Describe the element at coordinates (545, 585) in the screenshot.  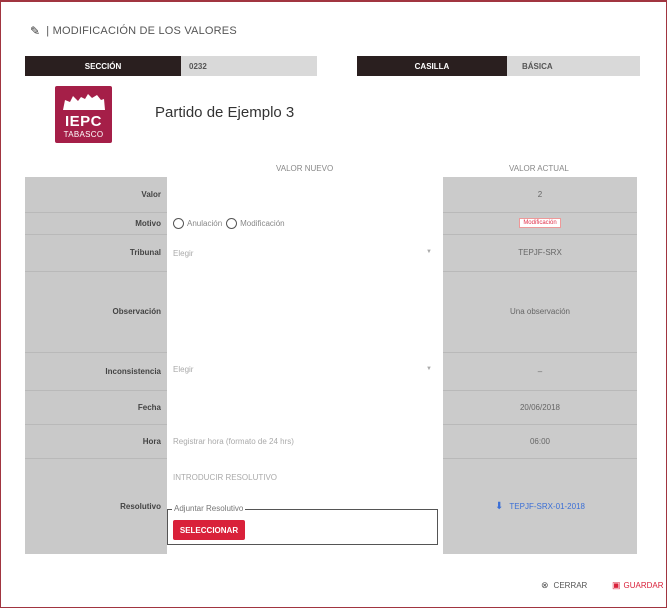
I see `close-icon: ⊗` at that location.